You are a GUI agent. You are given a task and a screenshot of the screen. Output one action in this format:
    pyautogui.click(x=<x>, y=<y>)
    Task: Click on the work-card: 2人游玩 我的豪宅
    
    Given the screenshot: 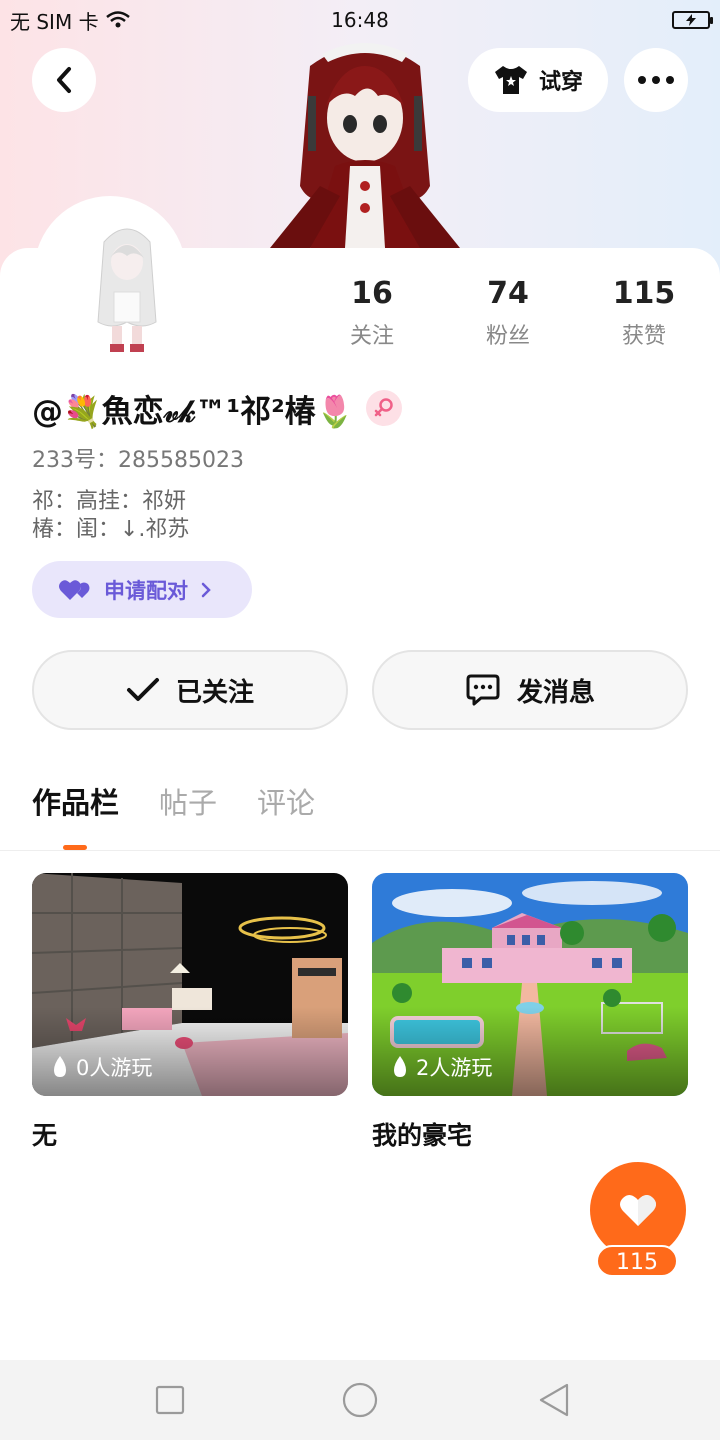 What is the action you would take?
    pyautogui.click(x=530, y=1012)
    